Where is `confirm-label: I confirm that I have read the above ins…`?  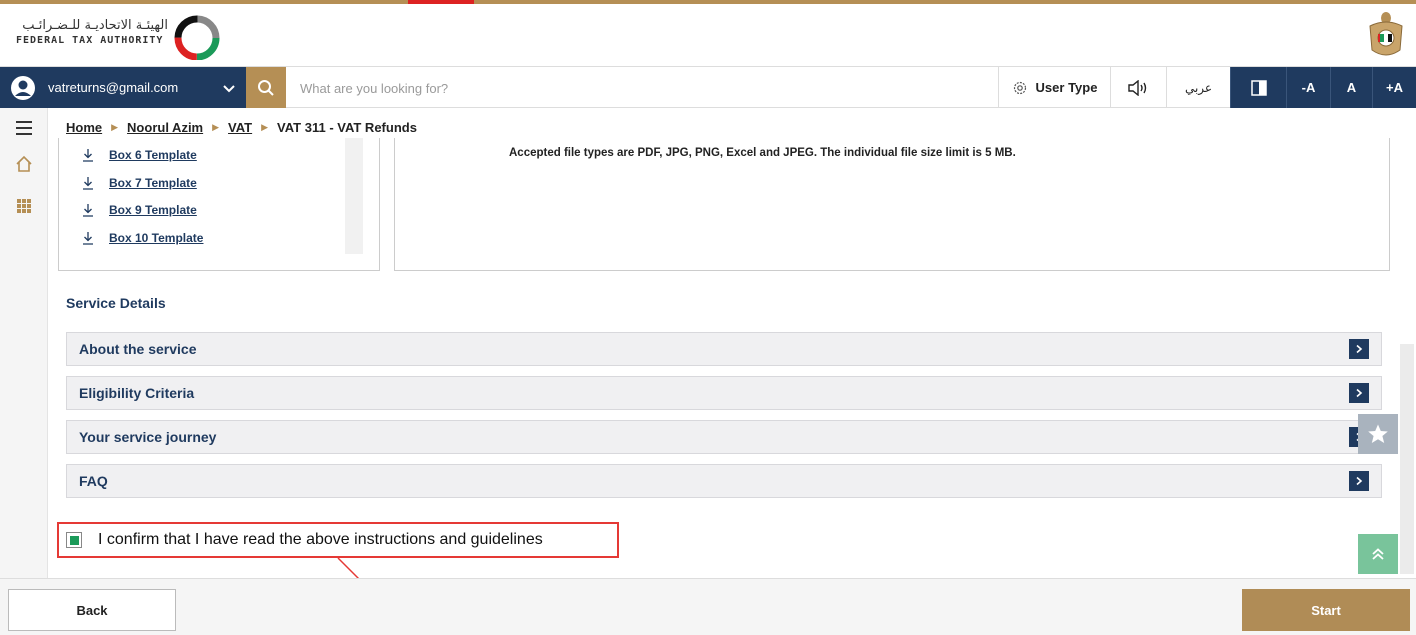
confirm-label: I confirm that I have read the above ins… is located at coordinates (320, 540).